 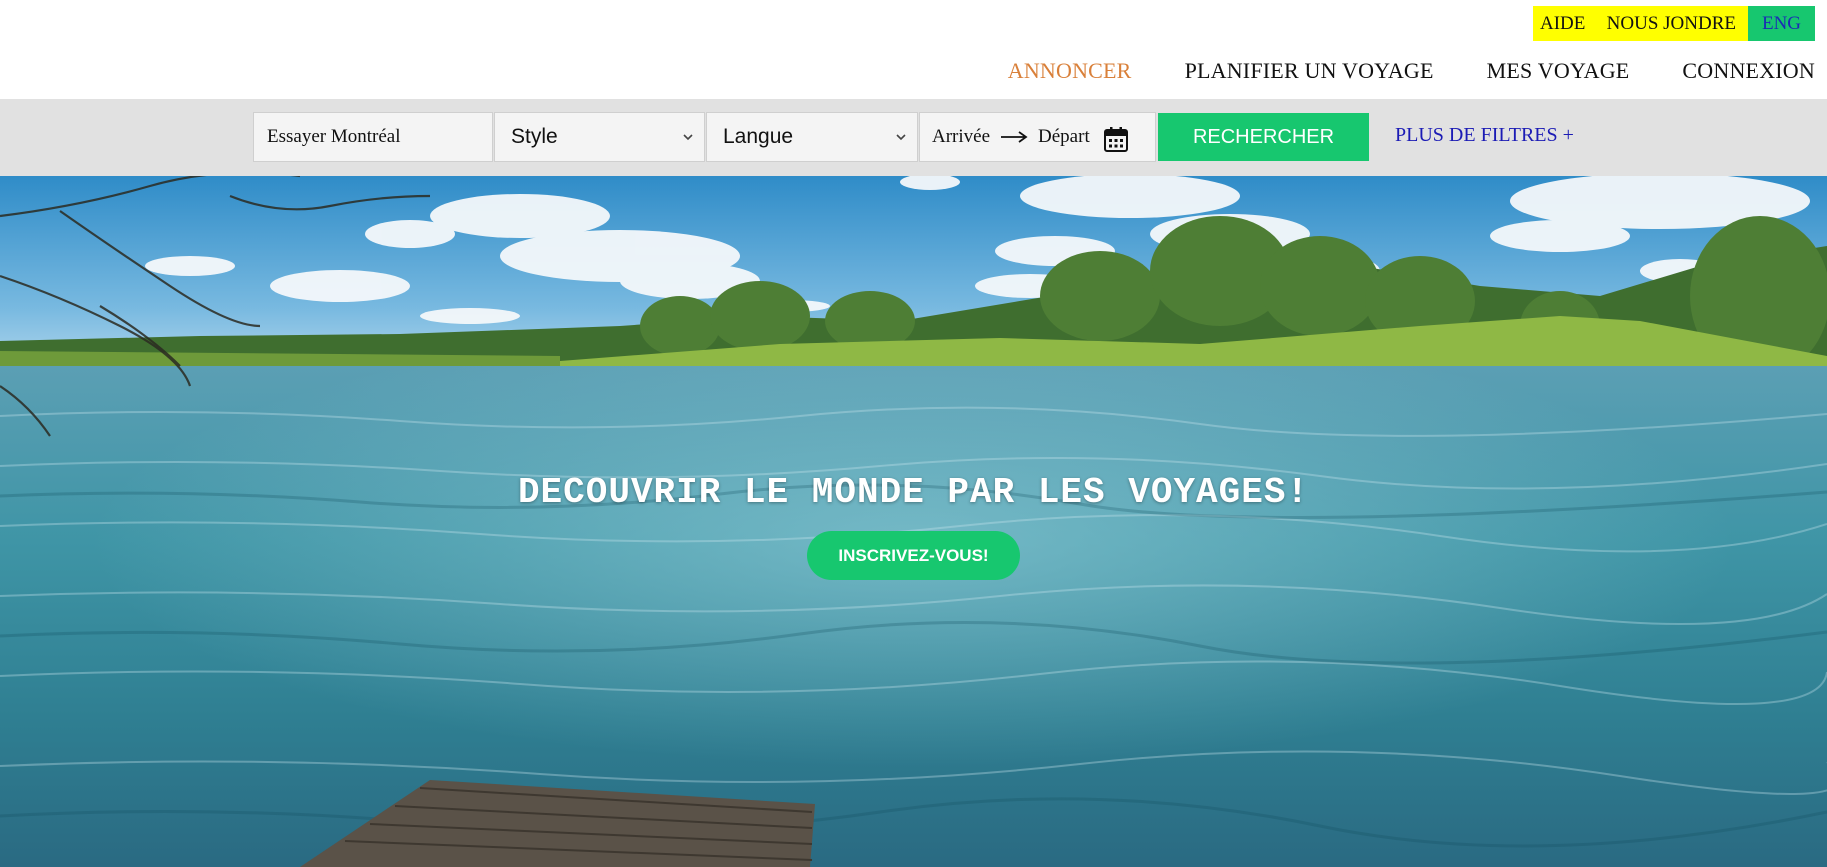 I want to click on destination-placeholder: Essayer Montréal, so click(x=334, y=136).